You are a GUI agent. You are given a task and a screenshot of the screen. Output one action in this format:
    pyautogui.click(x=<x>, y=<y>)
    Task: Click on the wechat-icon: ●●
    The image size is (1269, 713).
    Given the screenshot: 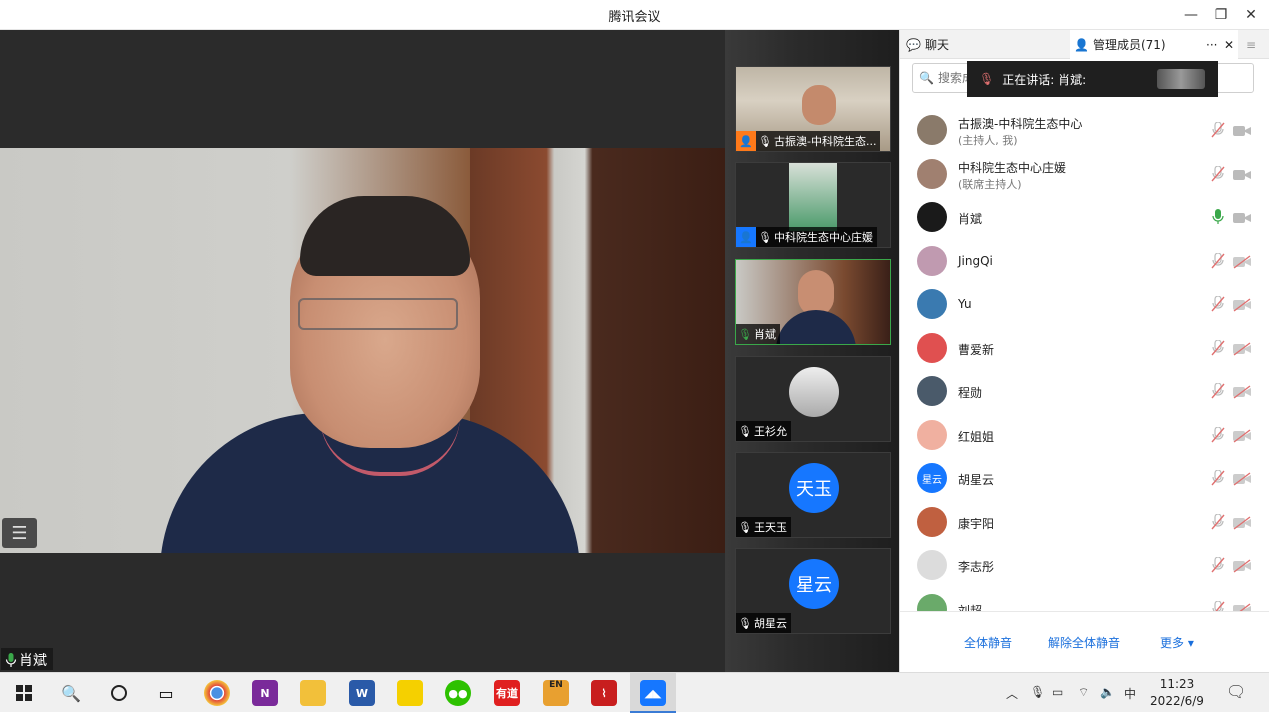 What is the action you would take?
    pyautogui.click(x=458, y=693)
    